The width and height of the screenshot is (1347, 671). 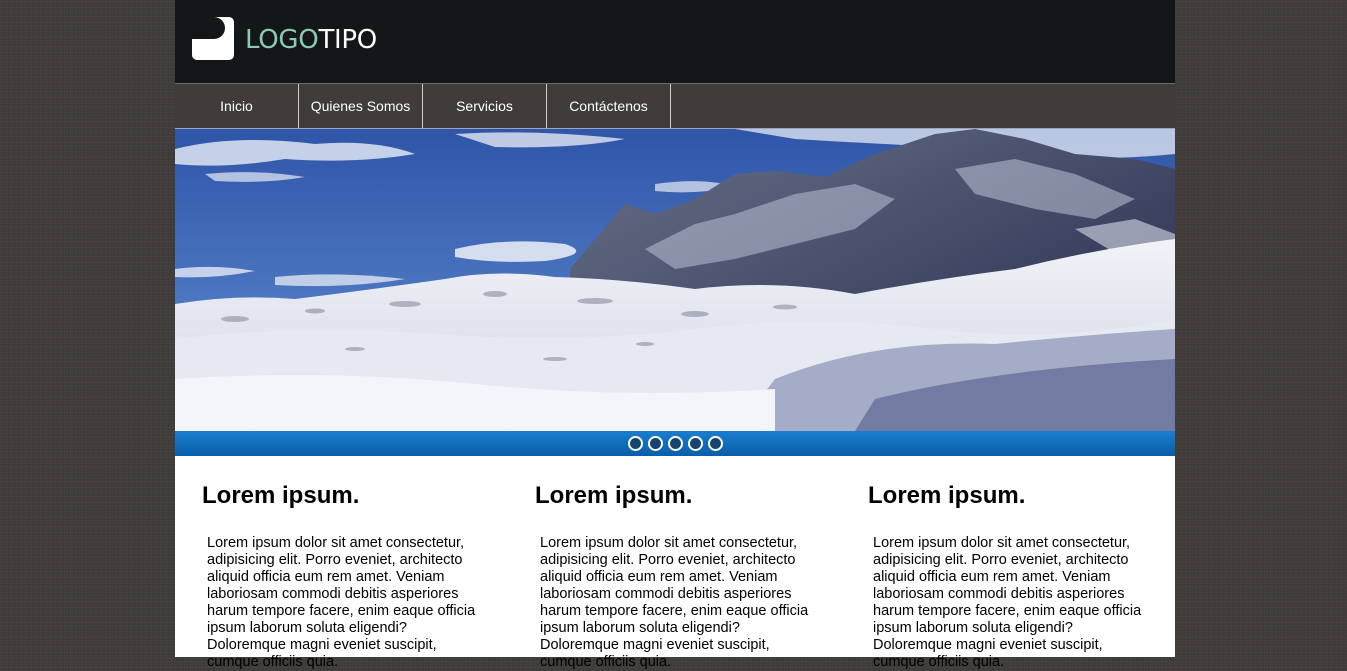 What do you see at coordinates (609, 106) in the screenshot?
I see `nav-item-contactenos: Contáctenos` at bounding box center [609, 106].